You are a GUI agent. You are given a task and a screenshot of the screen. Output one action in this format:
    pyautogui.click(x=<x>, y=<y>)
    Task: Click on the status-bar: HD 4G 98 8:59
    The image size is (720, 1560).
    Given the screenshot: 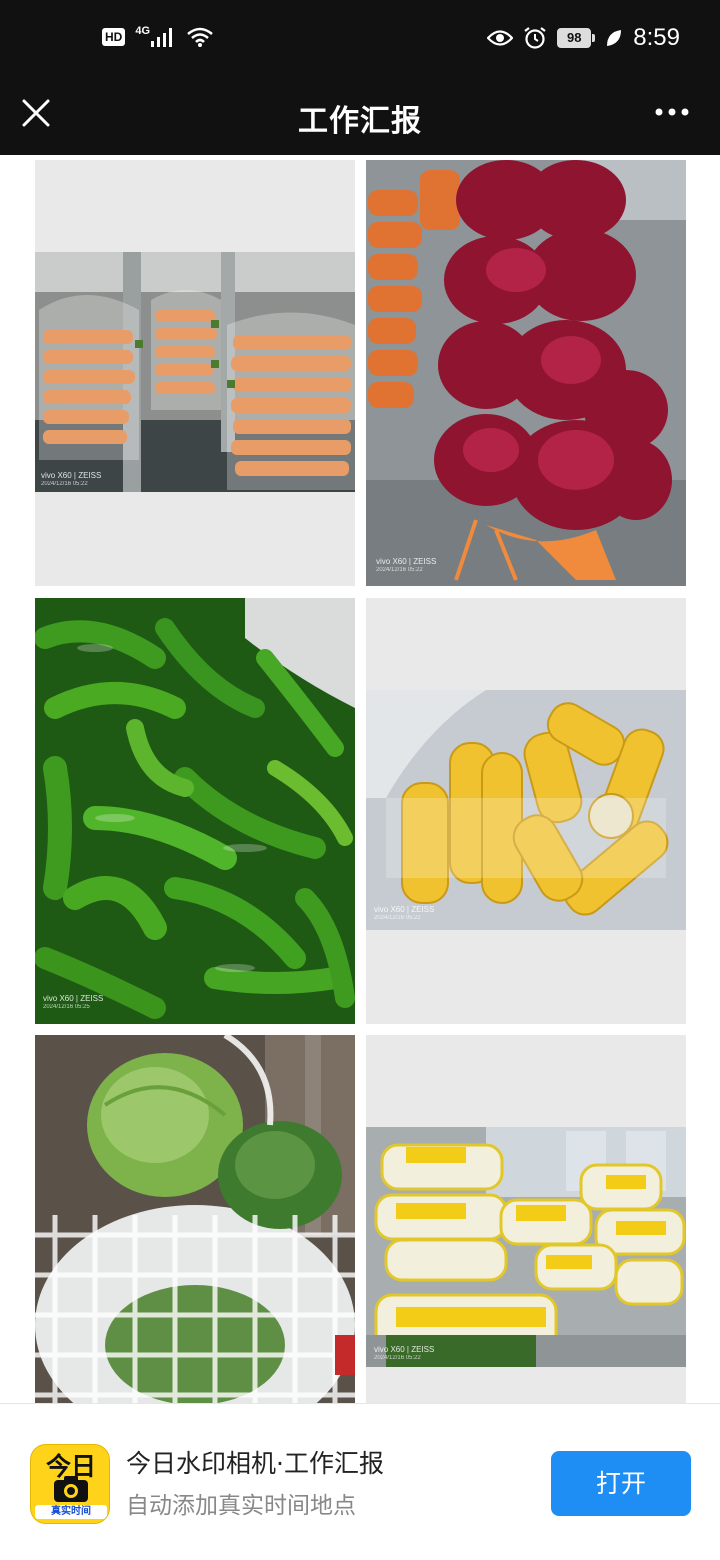 What is the action you would take?
    pyautogui.click(x=360, y=41)
    